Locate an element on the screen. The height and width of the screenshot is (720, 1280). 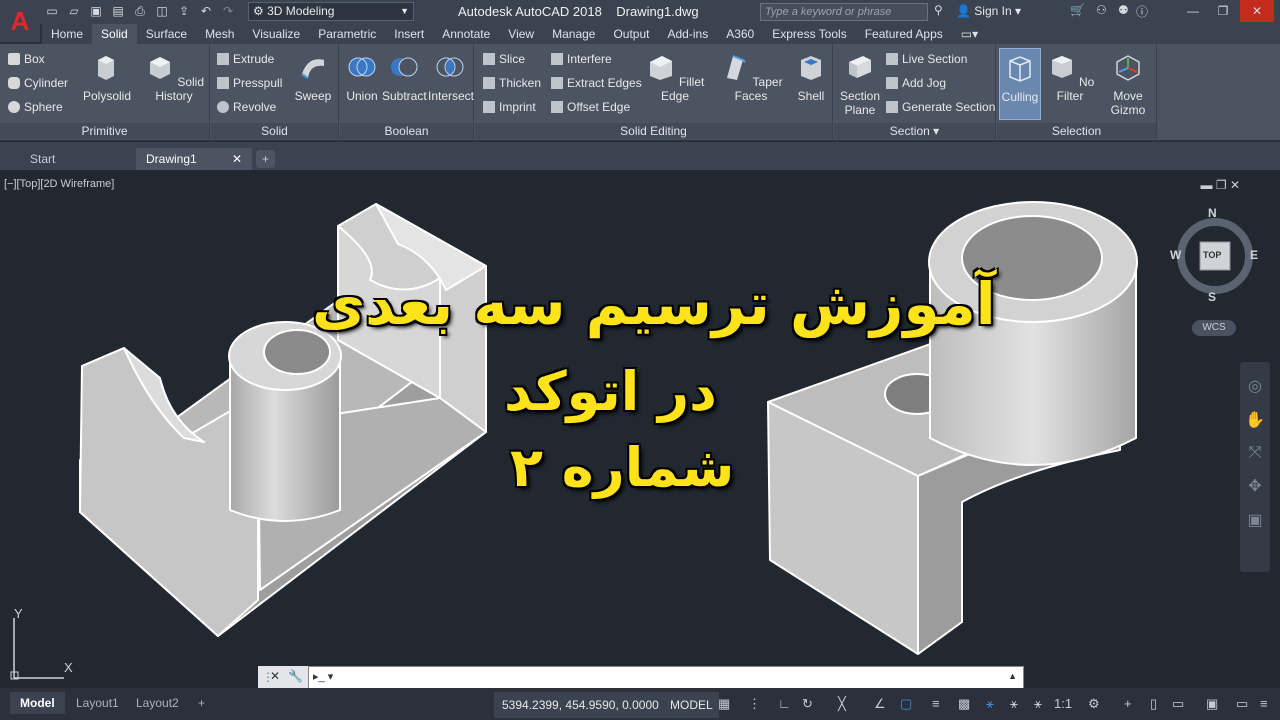
snap-icon: ⋮ is located at coordinates (754, 704).